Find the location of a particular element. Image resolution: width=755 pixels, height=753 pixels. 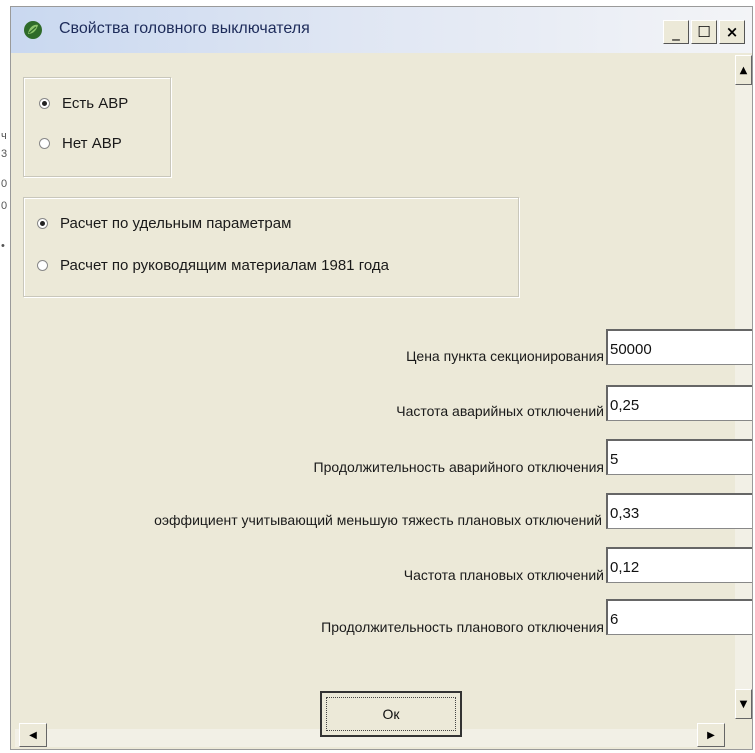

planned-duration-field is located at coordinates (679, 617).